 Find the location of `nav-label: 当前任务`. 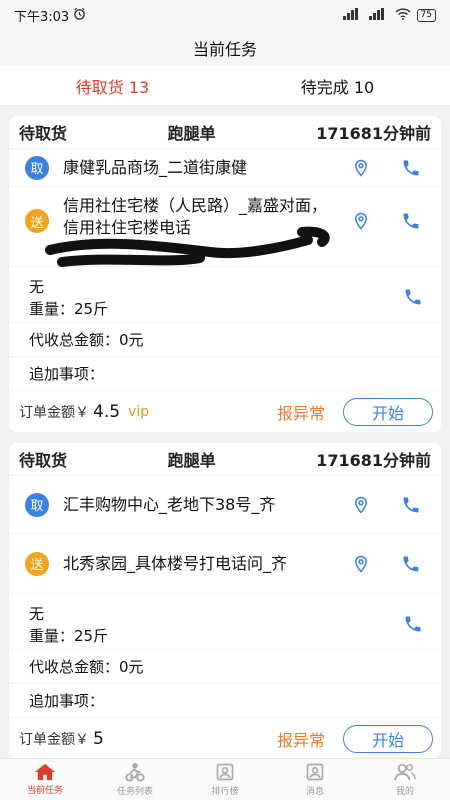

nav-label: 当前任务 is located at coordinates (44, 791).